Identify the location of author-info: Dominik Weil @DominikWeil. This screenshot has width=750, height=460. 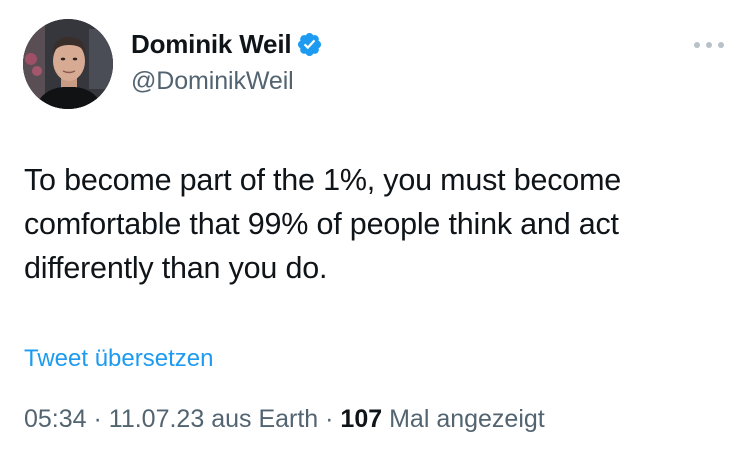
(227, 61).